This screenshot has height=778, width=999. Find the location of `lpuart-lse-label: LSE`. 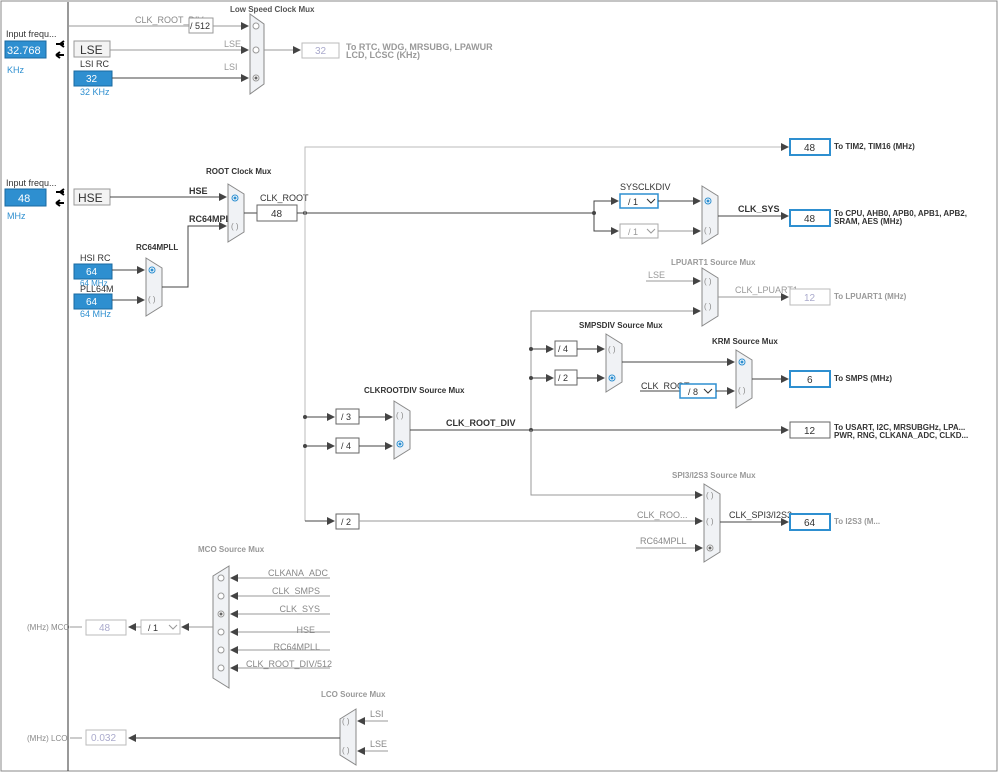

lpuart-lse-label: LSE is located at coordinates (656, 275).